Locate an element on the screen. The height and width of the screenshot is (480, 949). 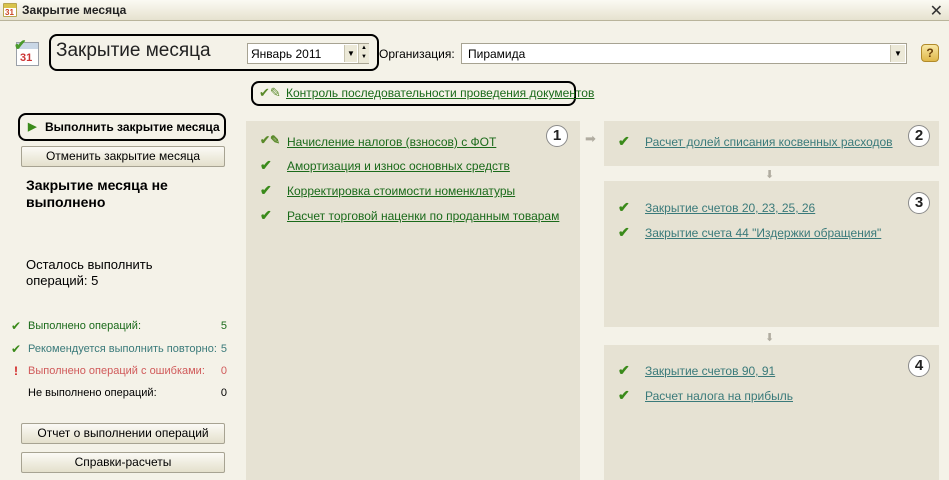
period-input: Январь 2011 ▼ ▲ ▼ is located at coordinates (308, 53).